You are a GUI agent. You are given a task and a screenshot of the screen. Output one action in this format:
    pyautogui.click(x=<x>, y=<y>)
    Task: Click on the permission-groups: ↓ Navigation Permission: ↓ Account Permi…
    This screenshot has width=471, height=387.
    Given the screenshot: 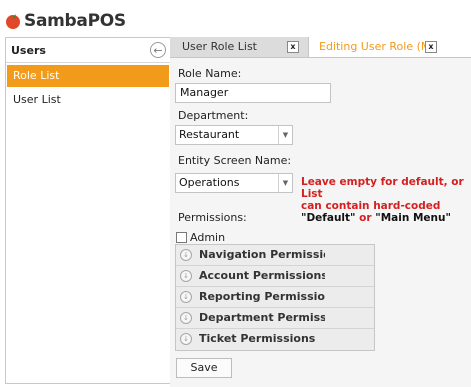 What is the action you would take?
    pyautogui.click(x=275, y=297)
    